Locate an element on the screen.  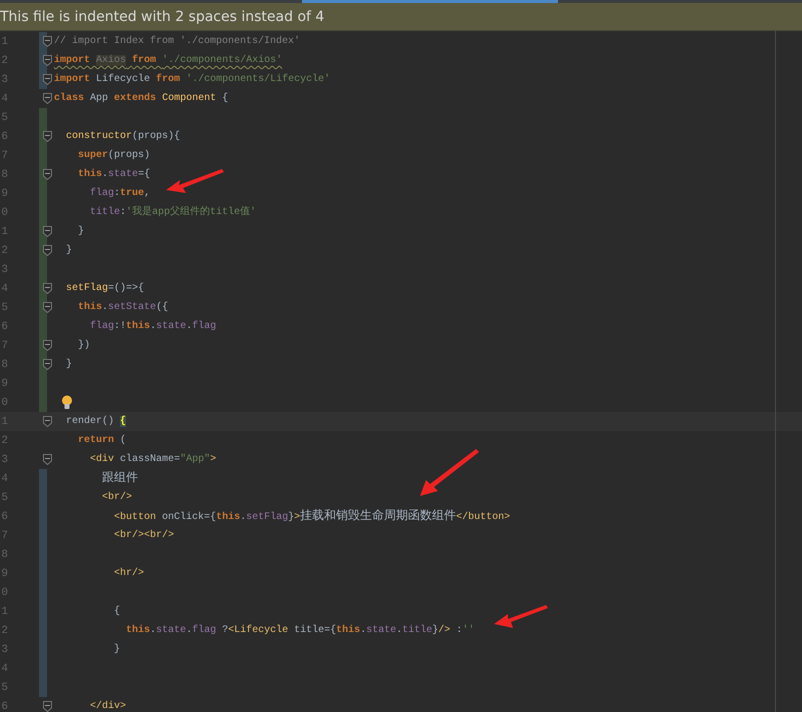
code-line: this.setState({ is located at coordinates (122, 307).